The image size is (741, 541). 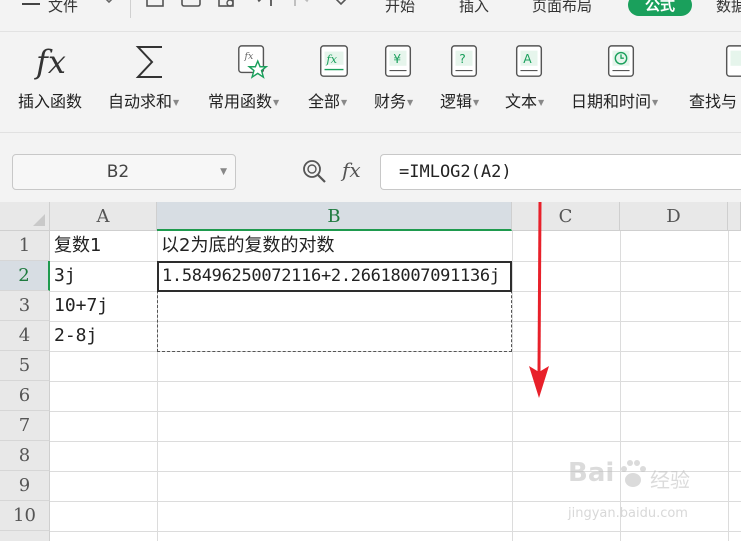 I want to click on chevron-down-icon, so click(x=109, y=8).